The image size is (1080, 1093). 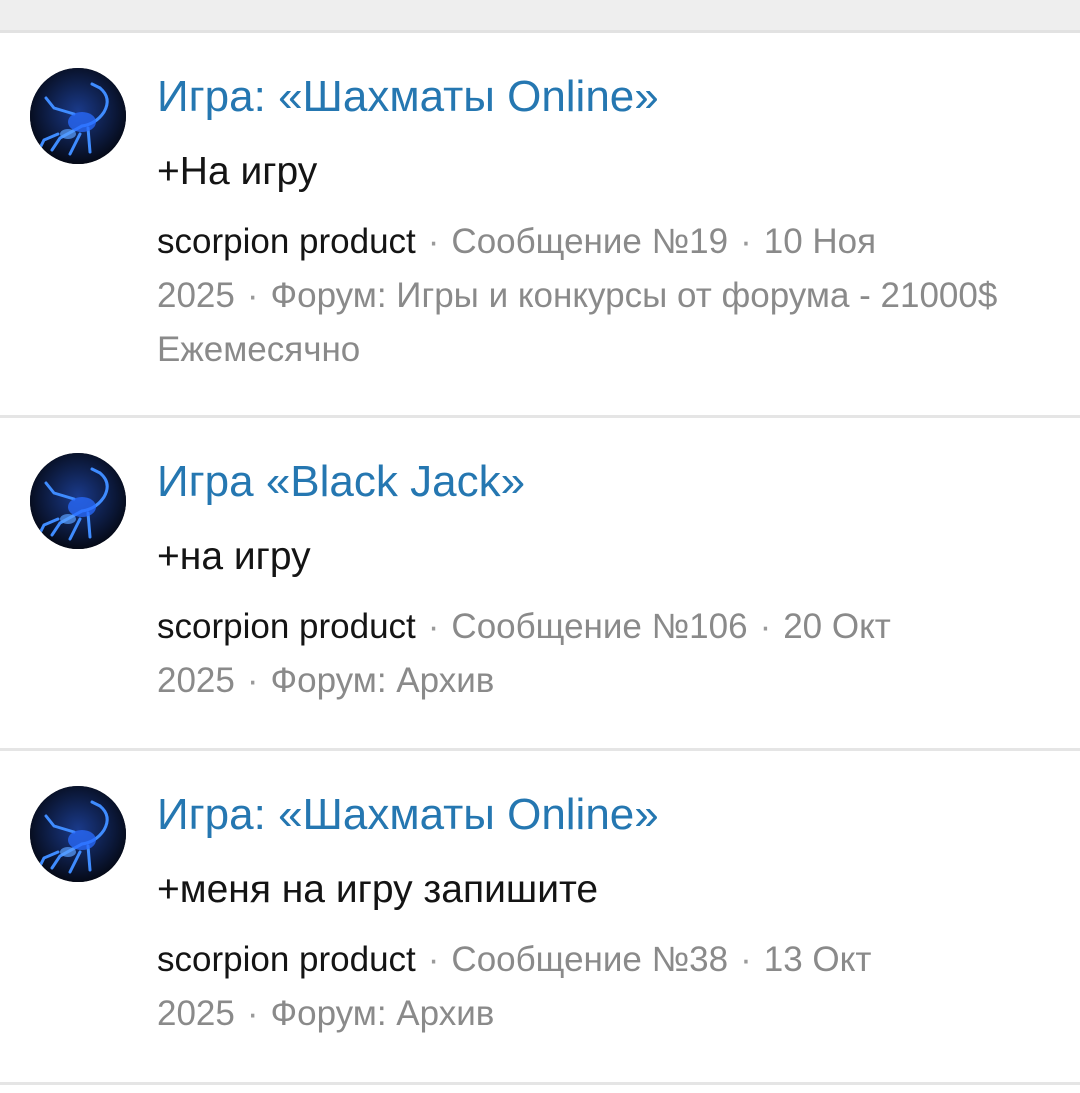 I want to click on result-snippet: +на игру, so click(x=234, y=556).